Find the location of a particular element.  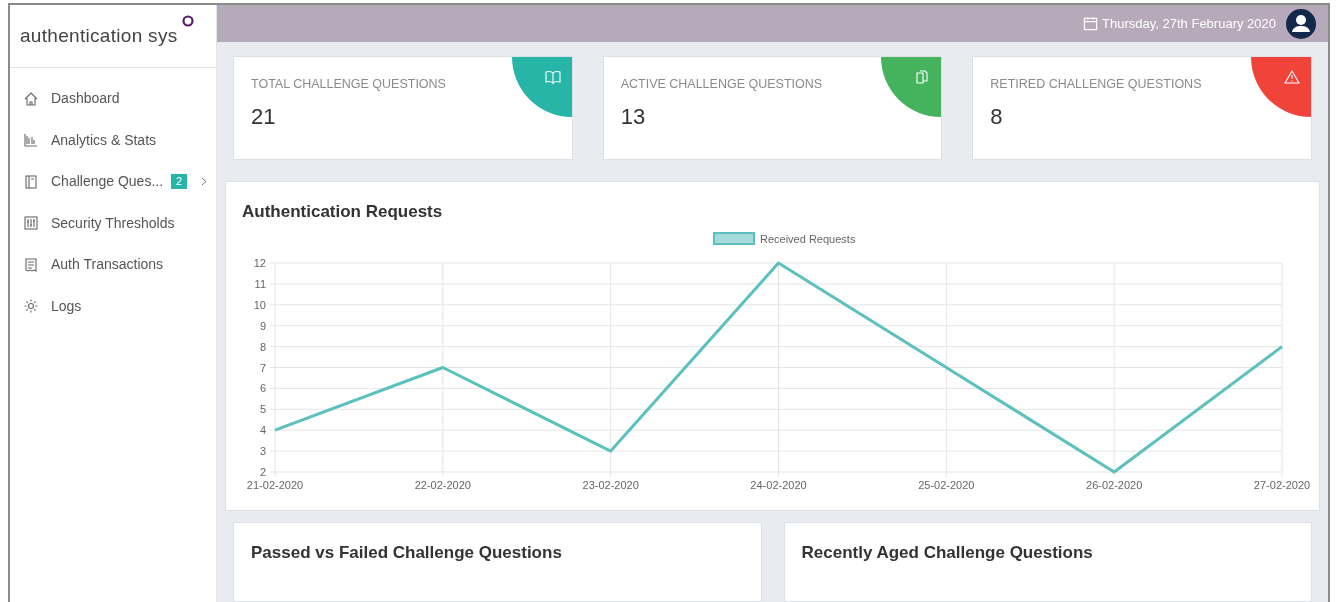

x-tick-label: 27-02-2020 is located at coordinates (1282, 484).